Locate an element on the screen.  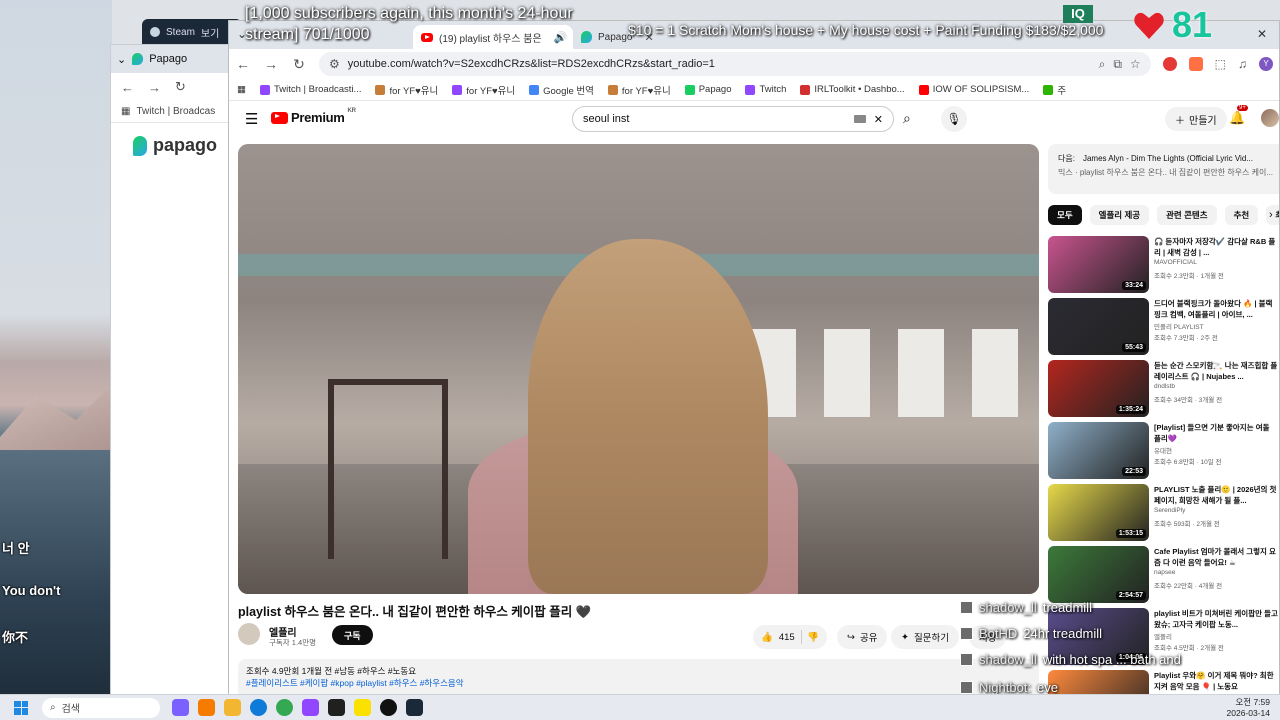
chip-related: 관련 콘텐츠 is located at coordinates (1187, 215).